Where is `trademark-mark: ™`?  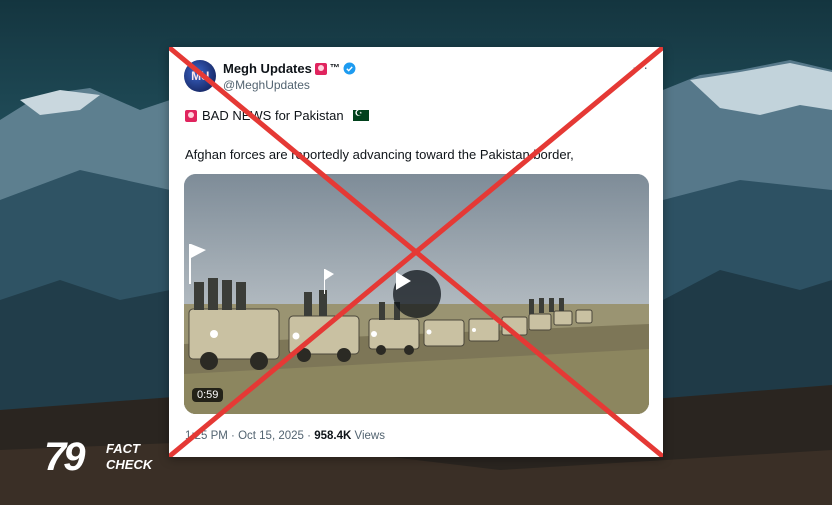
trademark-mark: ™ is located at coordinates (334, 68).